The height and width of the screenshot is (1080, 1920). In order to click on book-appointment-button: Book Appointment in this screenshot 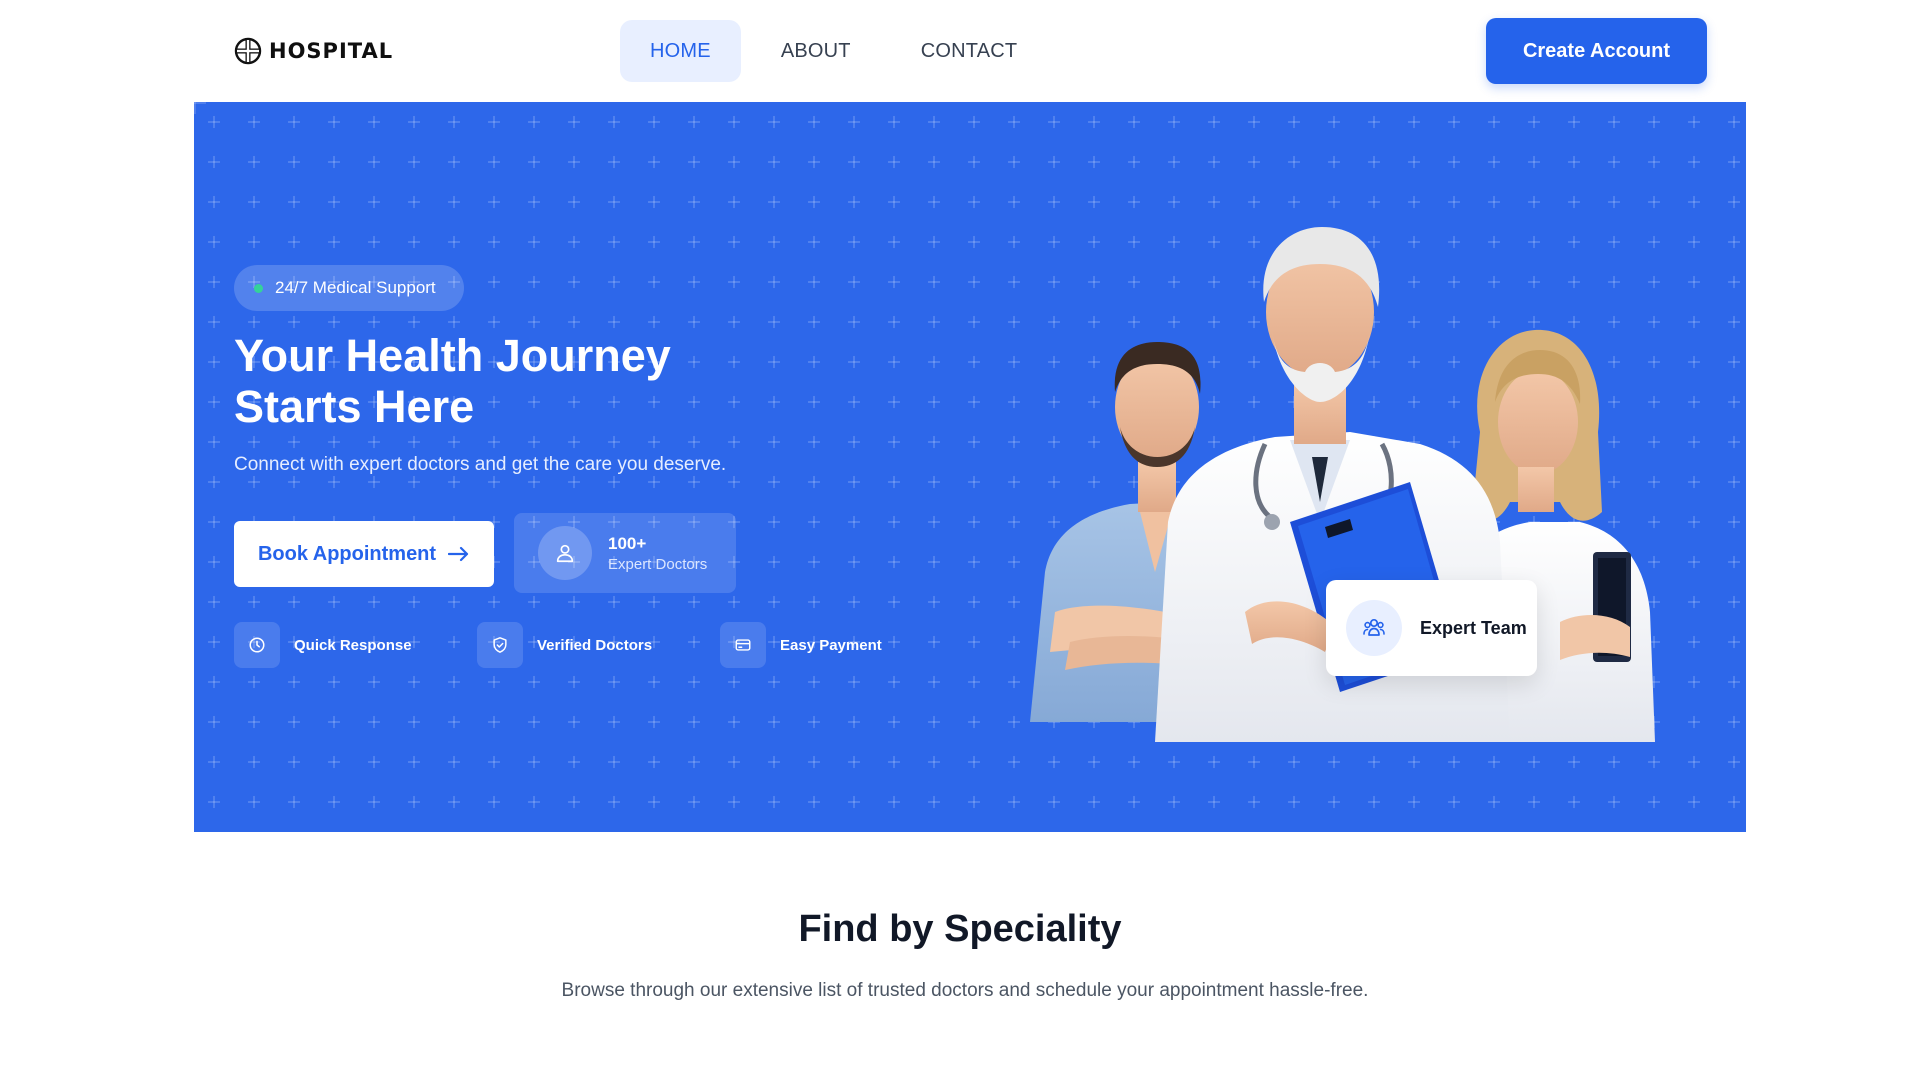, I will do `click(364, 554)`.